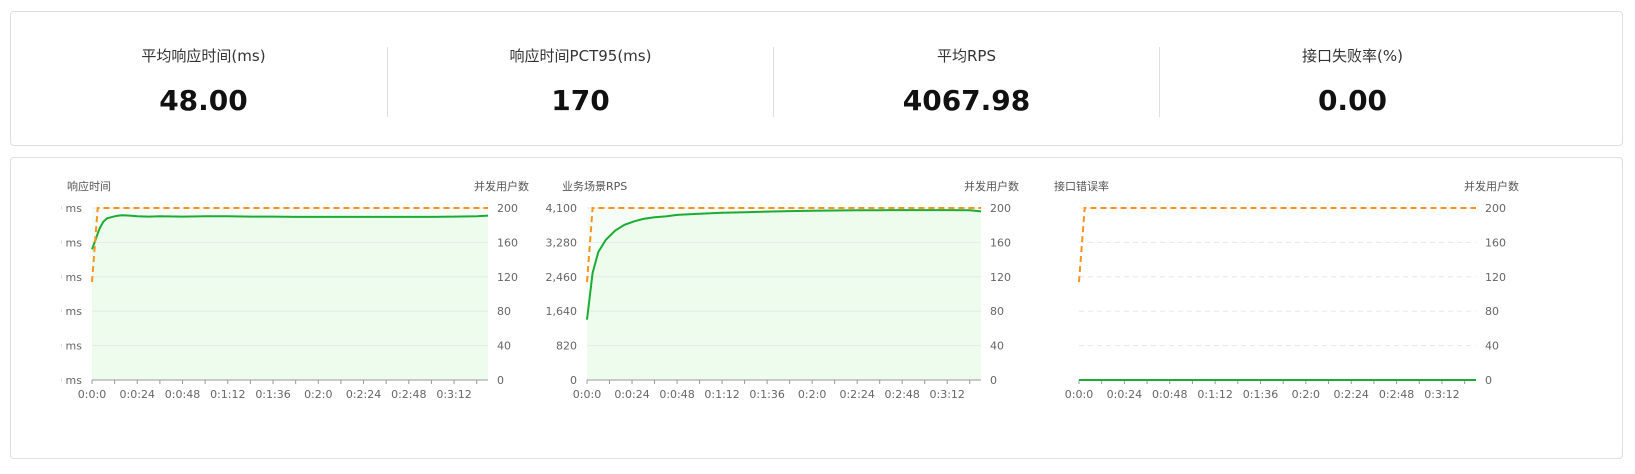 Image resolution: width=1635 pixels, height=474 pixels. Describe the element at coordinates (580, 100) in the screenshot. I see `metric-value: 170` at that location.